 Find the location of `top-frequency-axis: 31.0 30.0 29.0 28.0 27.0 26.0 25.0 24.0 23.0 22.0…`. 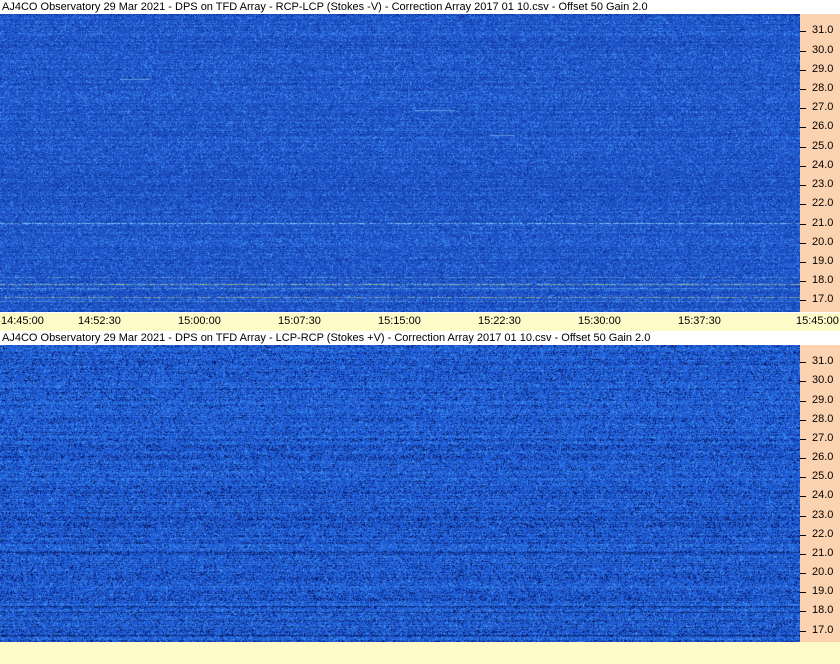

top-frequency-axis: 31.0 30.0 29.0 28.0 27.0 26.0 25.0 24.0 23.0 22.0… is located at coordinates (820, 163).